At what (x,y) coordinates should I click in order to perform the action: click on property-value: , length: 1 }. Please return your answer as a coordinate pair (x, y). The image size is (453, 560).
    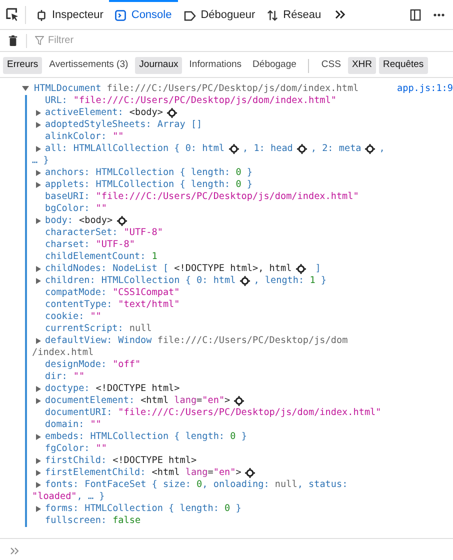
    Looking at the image, I should click on (290, 281).